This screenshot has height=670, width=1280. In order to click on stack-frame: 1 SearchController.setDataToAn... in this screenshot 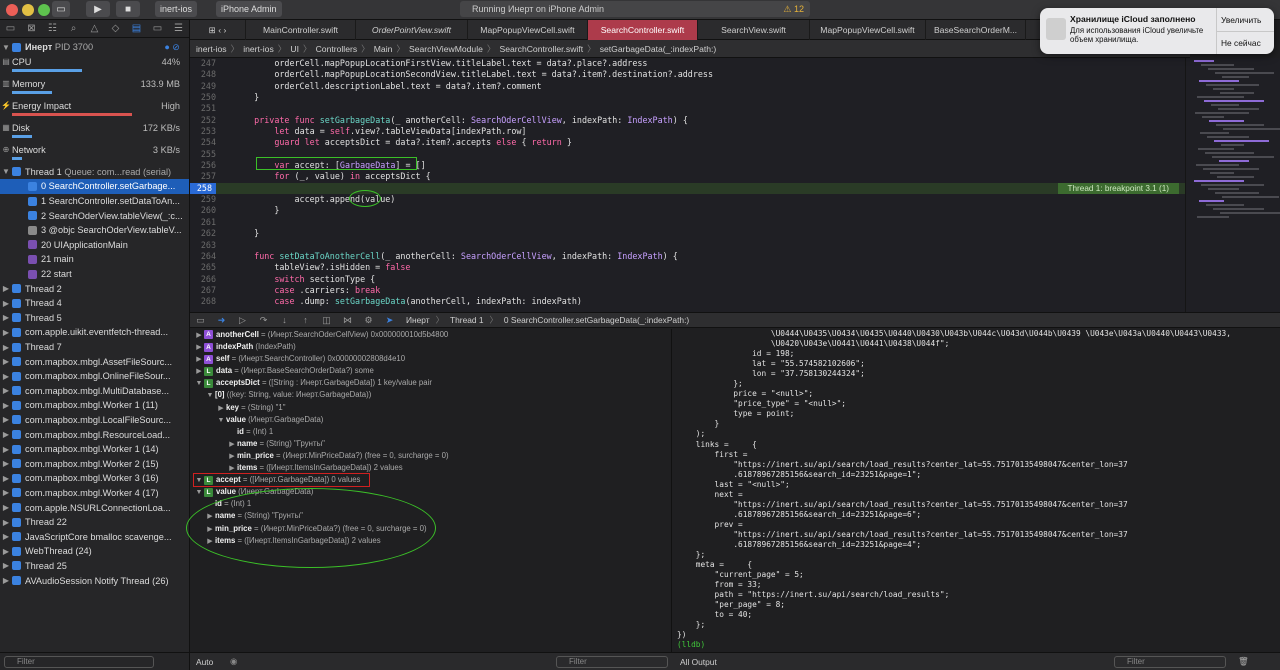, I will do `click(94, 201)`.